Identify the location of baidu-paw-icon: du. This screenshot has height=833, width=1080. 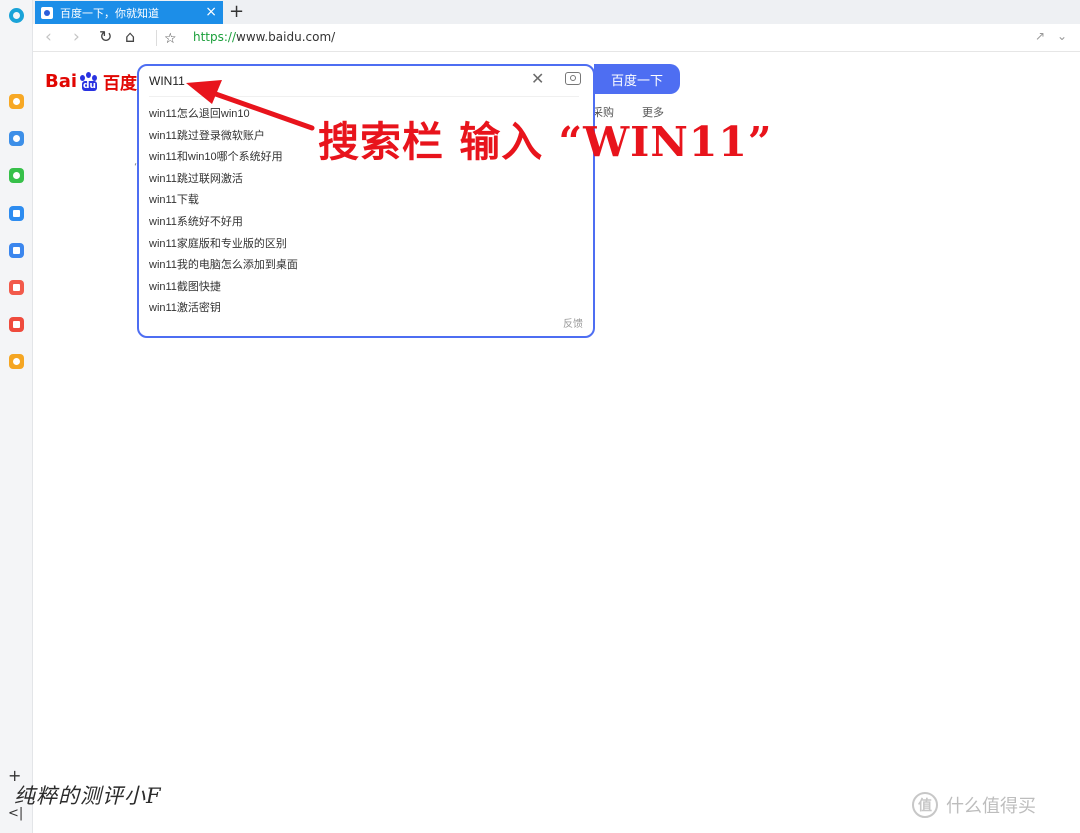
(89, 81).